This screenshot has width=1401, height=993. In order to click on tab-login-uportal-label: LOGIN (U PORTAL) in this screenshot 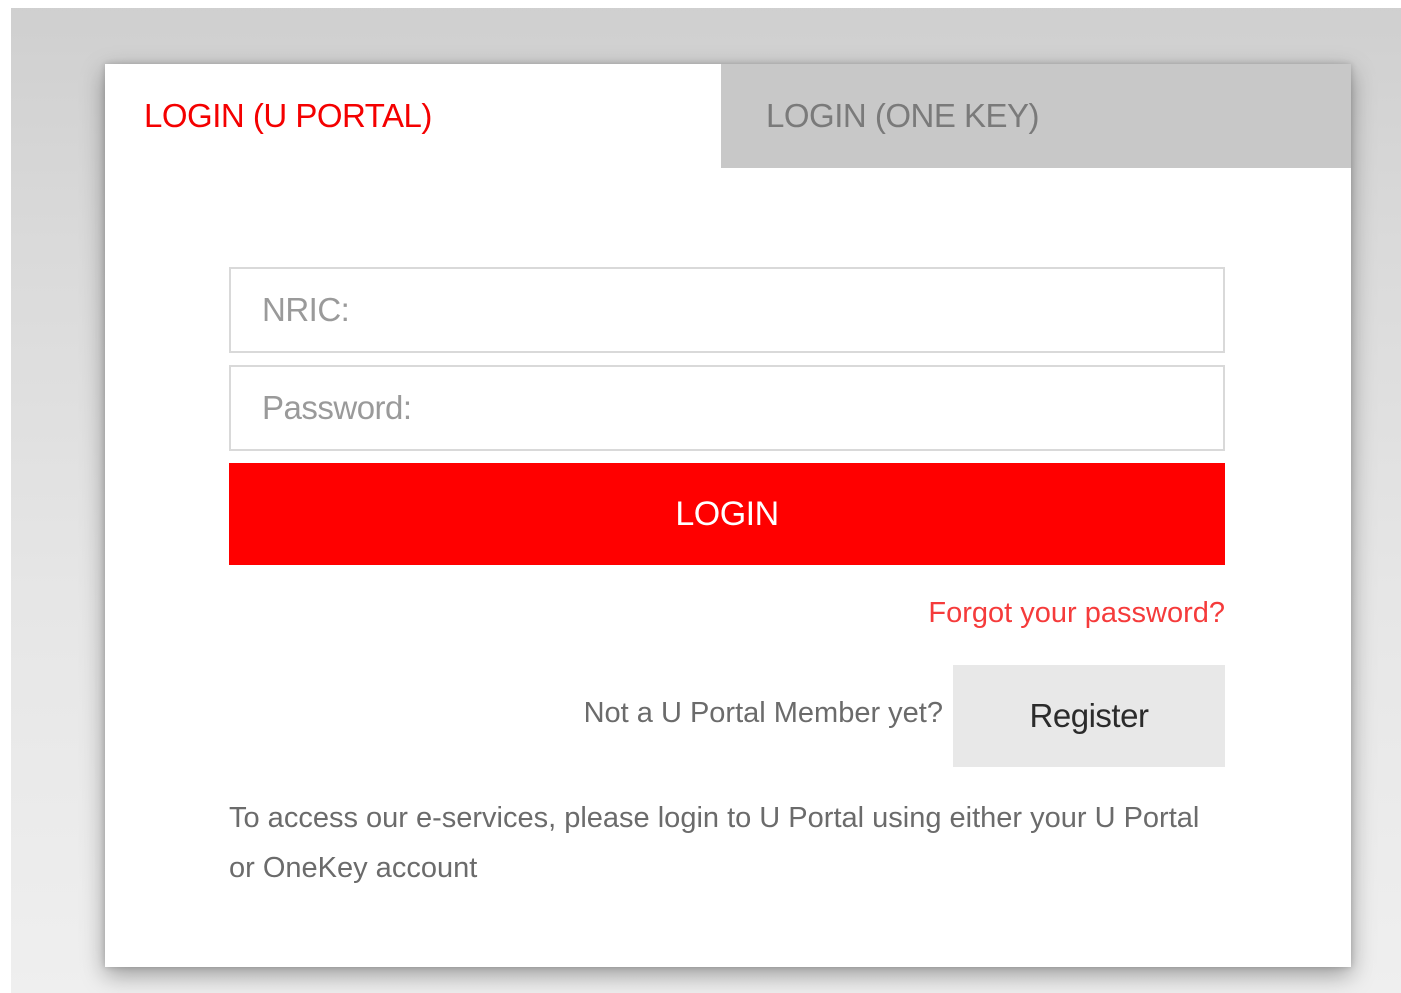, I will do `click(288, 115)`.